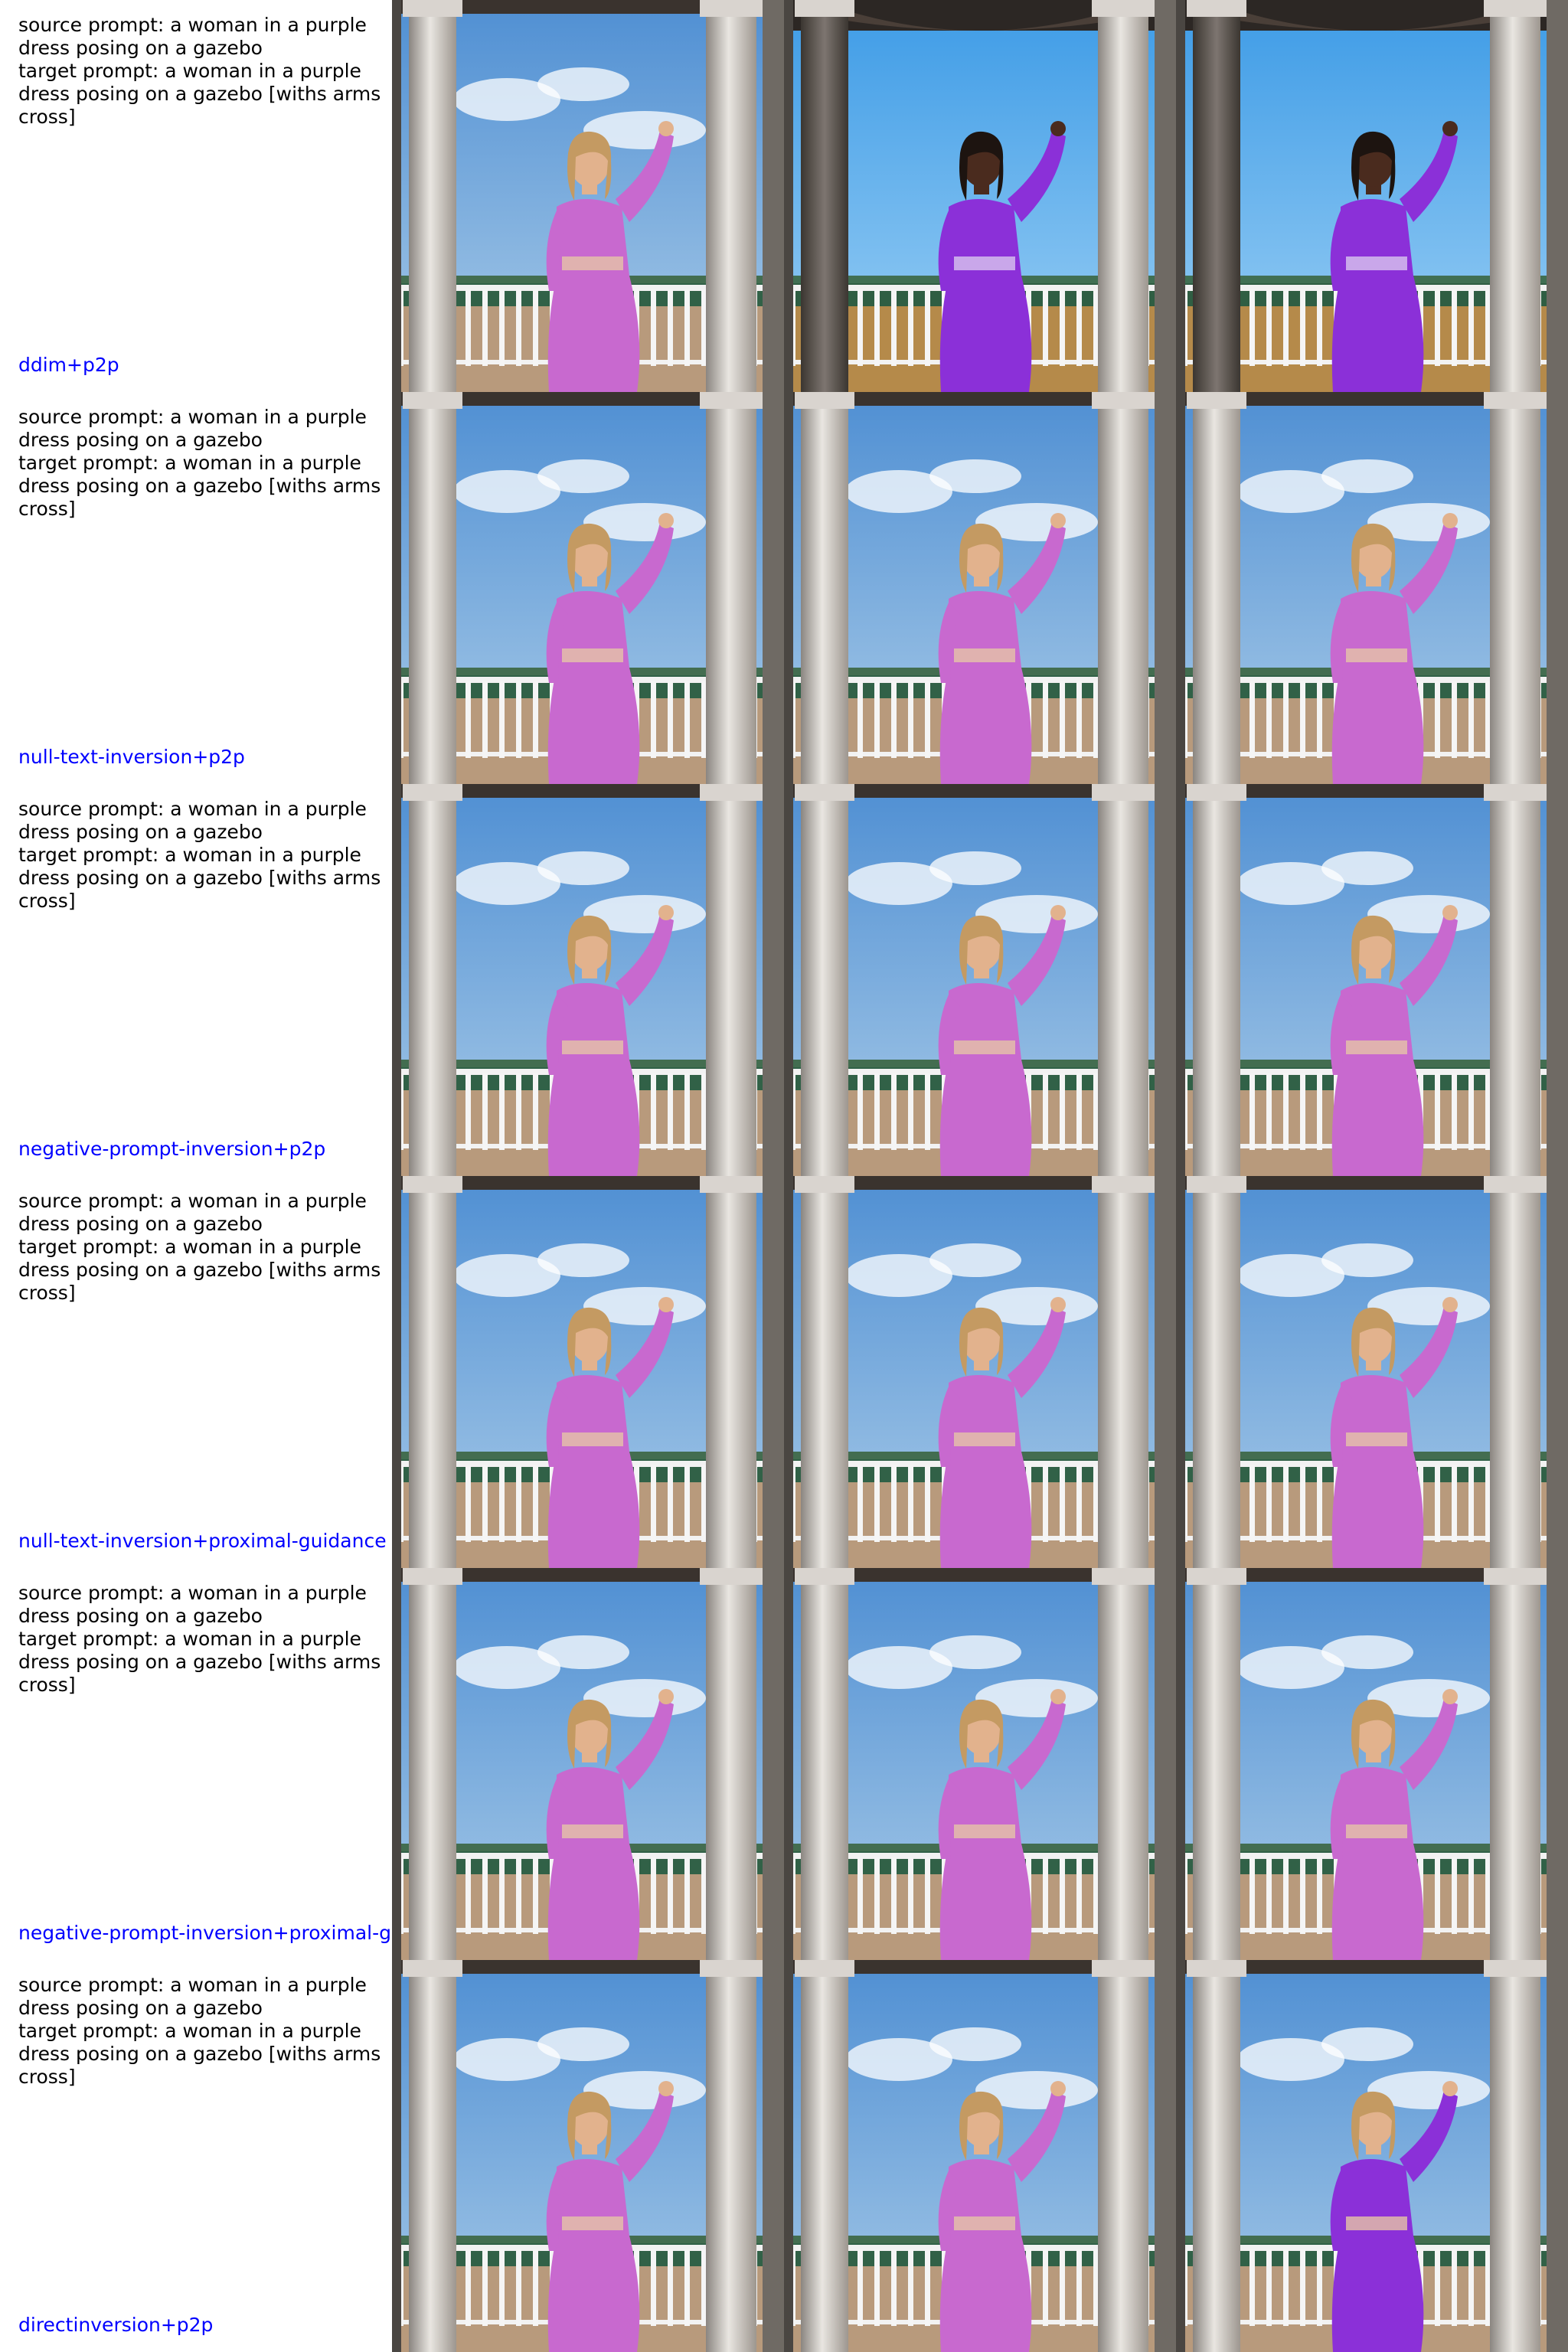  What do you see at coordinates (172, 1149) in the screenshot?
I see `method-label: negative-prompt-inversion+p2p` at bounding box center [172, 1149].